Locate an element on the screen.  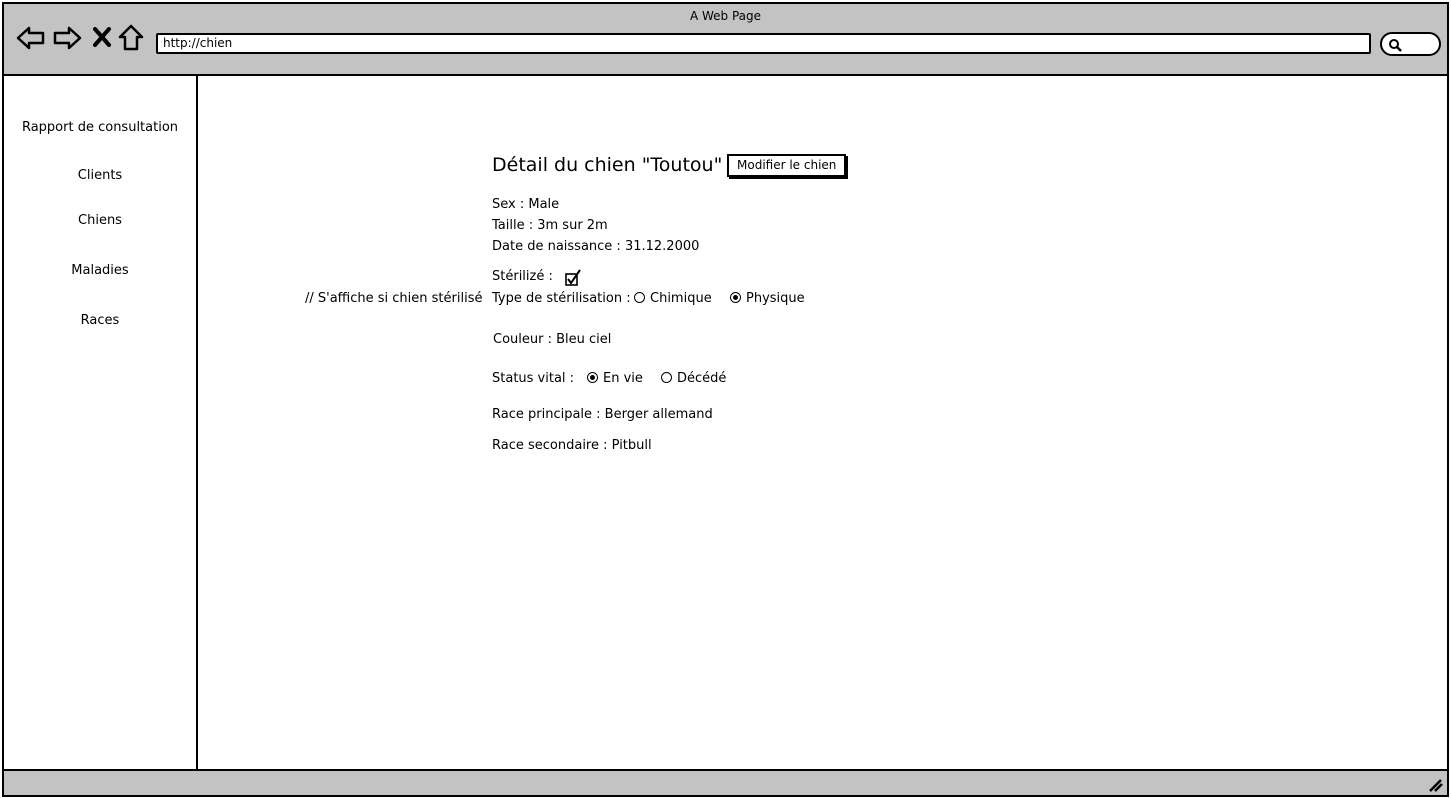
url-input: http://chien is located at coordinates (763, 43).